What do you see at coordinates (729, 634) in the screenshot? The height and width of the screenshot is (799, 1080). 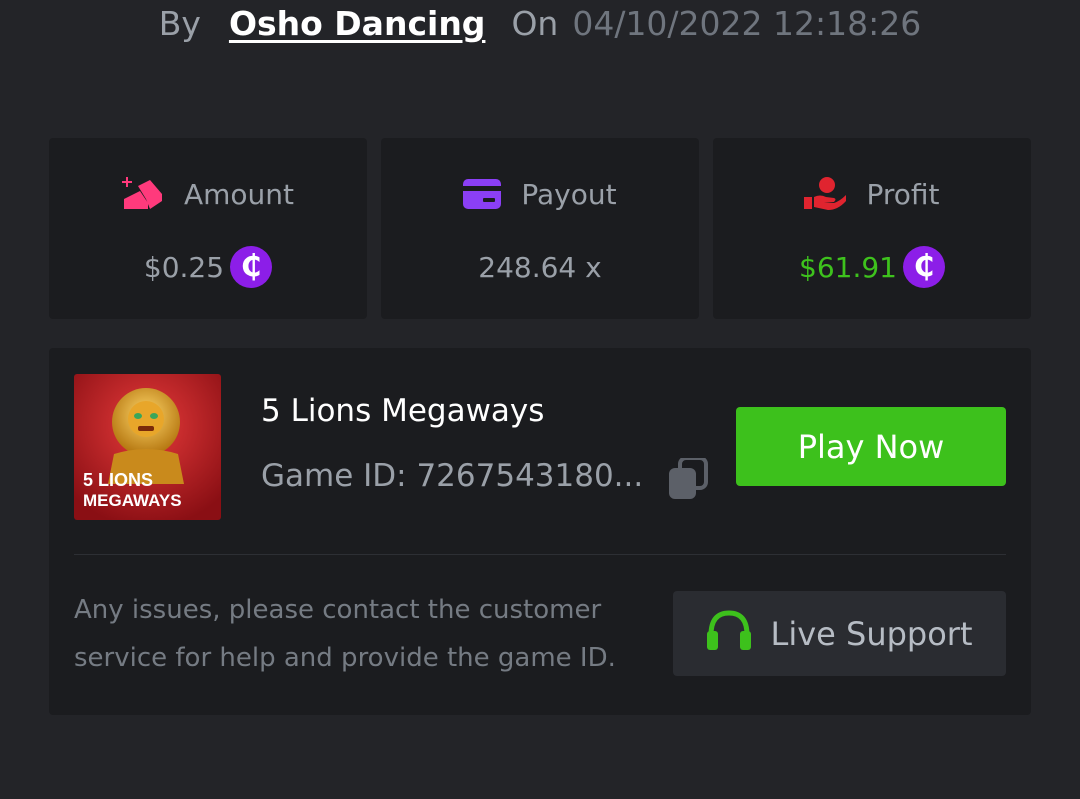 I see `headset-icon` at bounding box center [729, 634].